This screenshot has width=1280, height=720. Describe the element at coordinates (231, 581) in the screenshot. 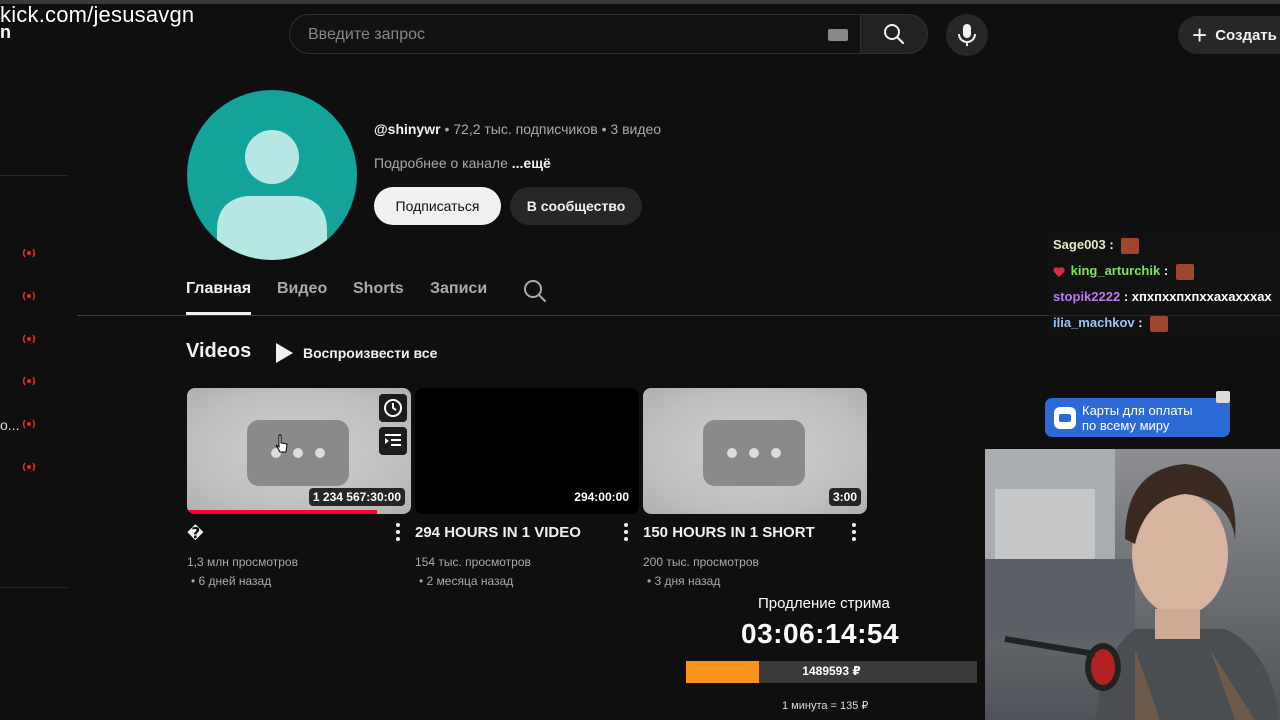

I see `video-age: • 6 дней назад` at that location.